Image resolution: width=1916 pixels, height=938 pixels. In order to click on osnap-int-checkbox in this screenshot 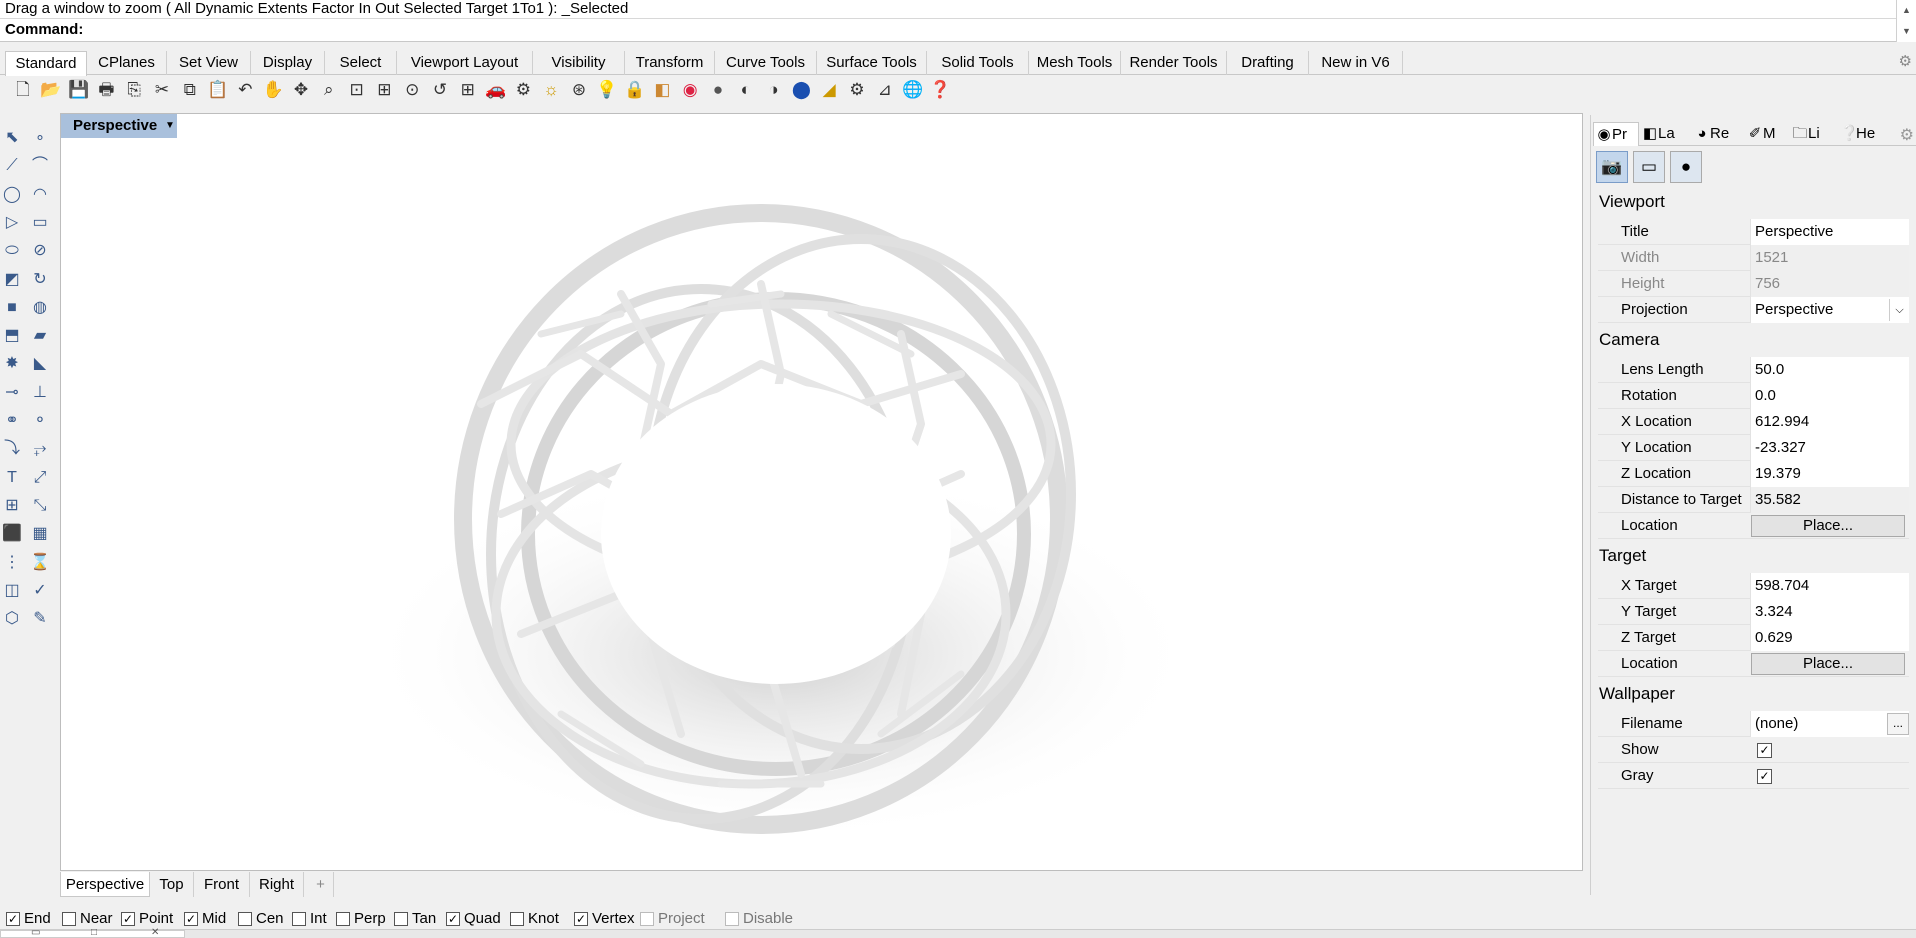, I will do `click(299, 919)`.